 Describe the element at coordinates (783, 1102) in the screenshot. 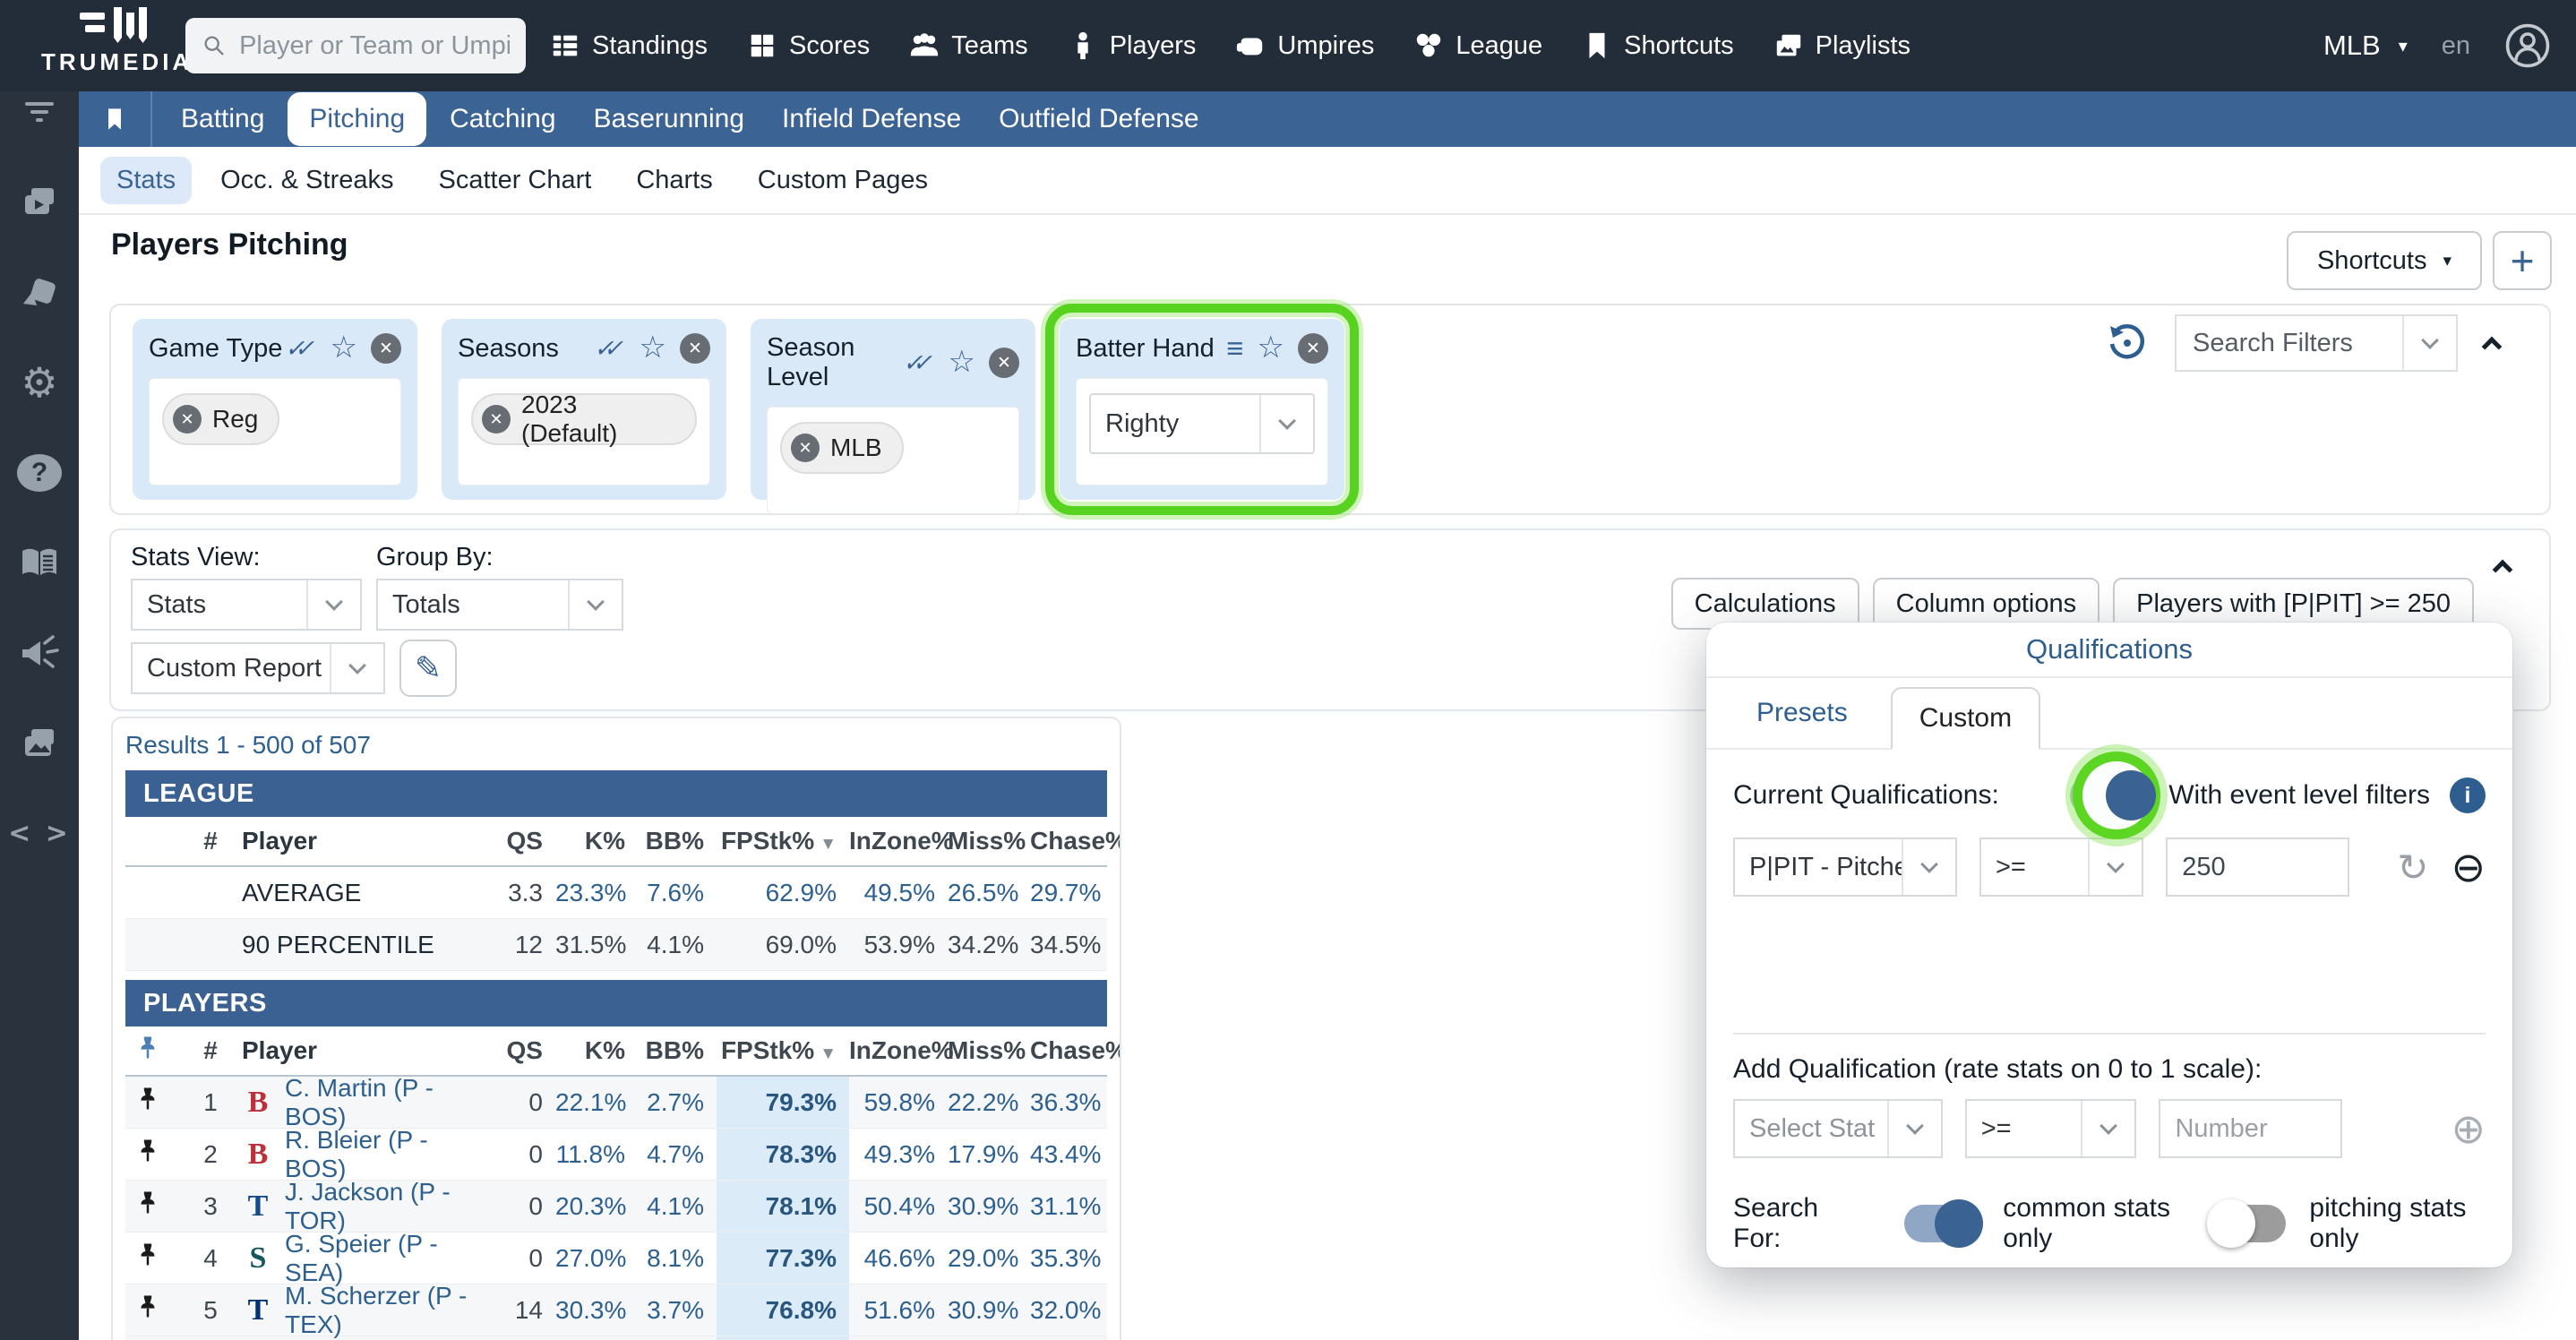

I see `stat-value: 79.3%` at that location.